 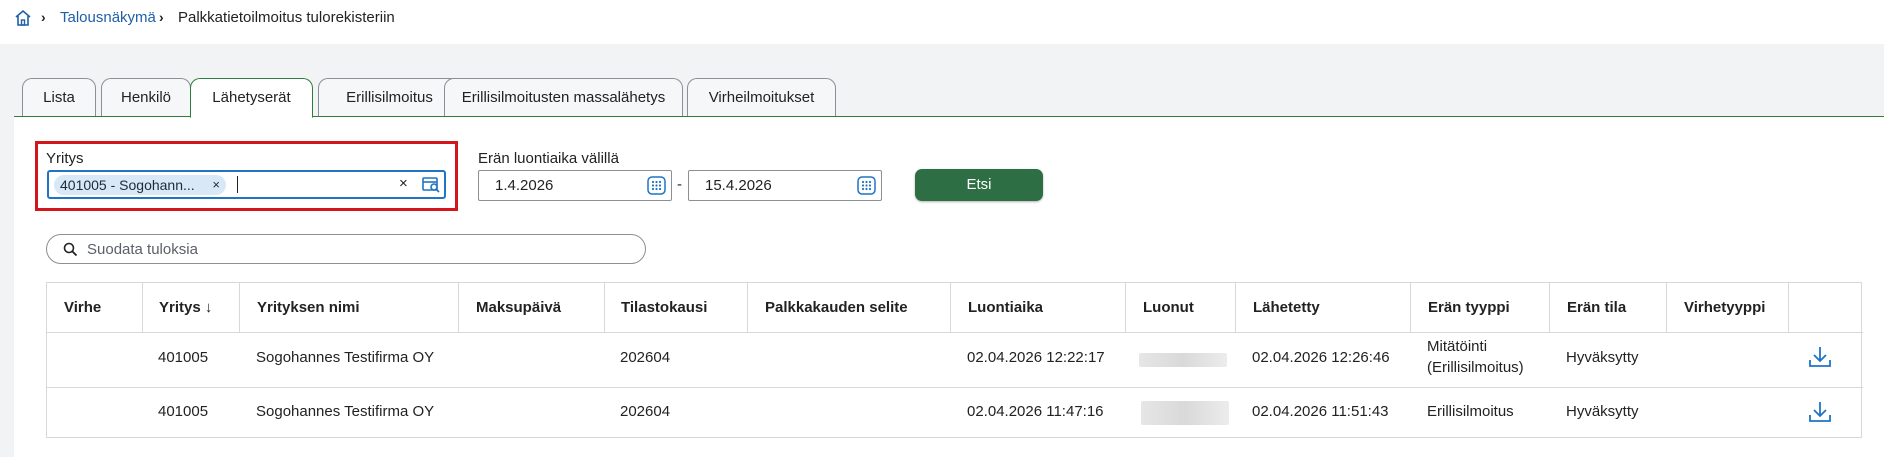 What do you see at coordinates (664, 307) in the screenshot?
I see `col-tilastokausi: Tilastokausi` at bounding box center [664, 307].